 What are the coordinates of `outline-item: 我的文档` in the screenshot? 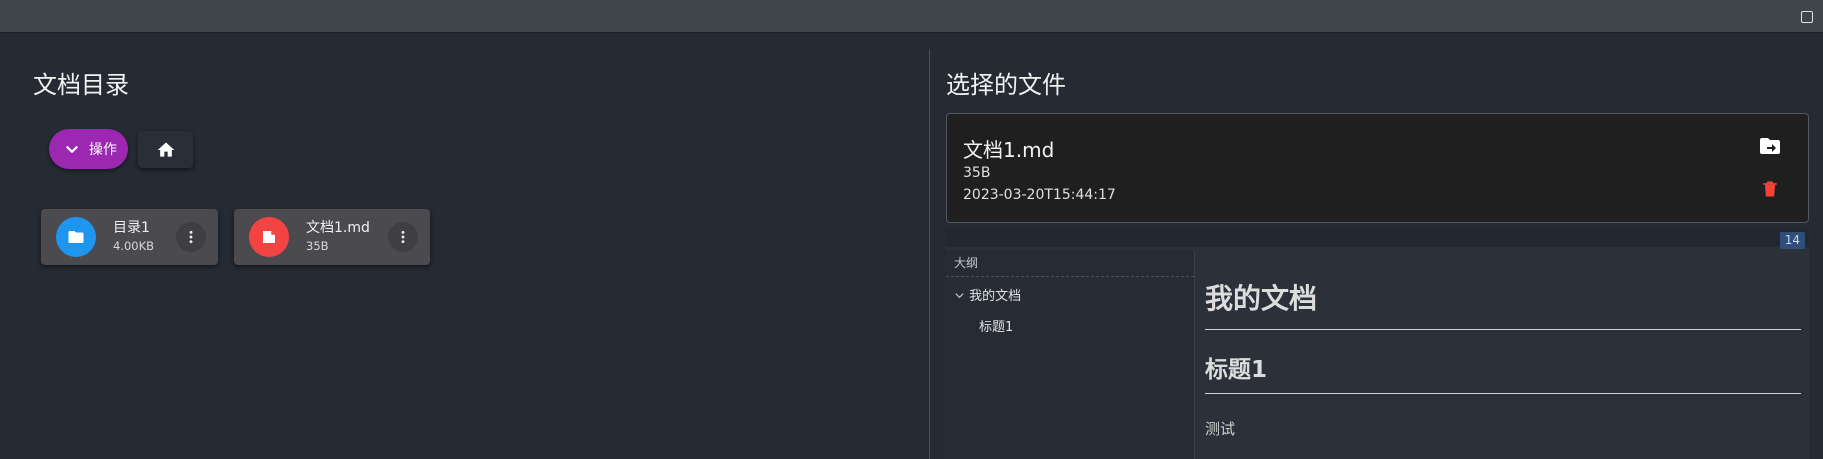 It's located at (987, 294).